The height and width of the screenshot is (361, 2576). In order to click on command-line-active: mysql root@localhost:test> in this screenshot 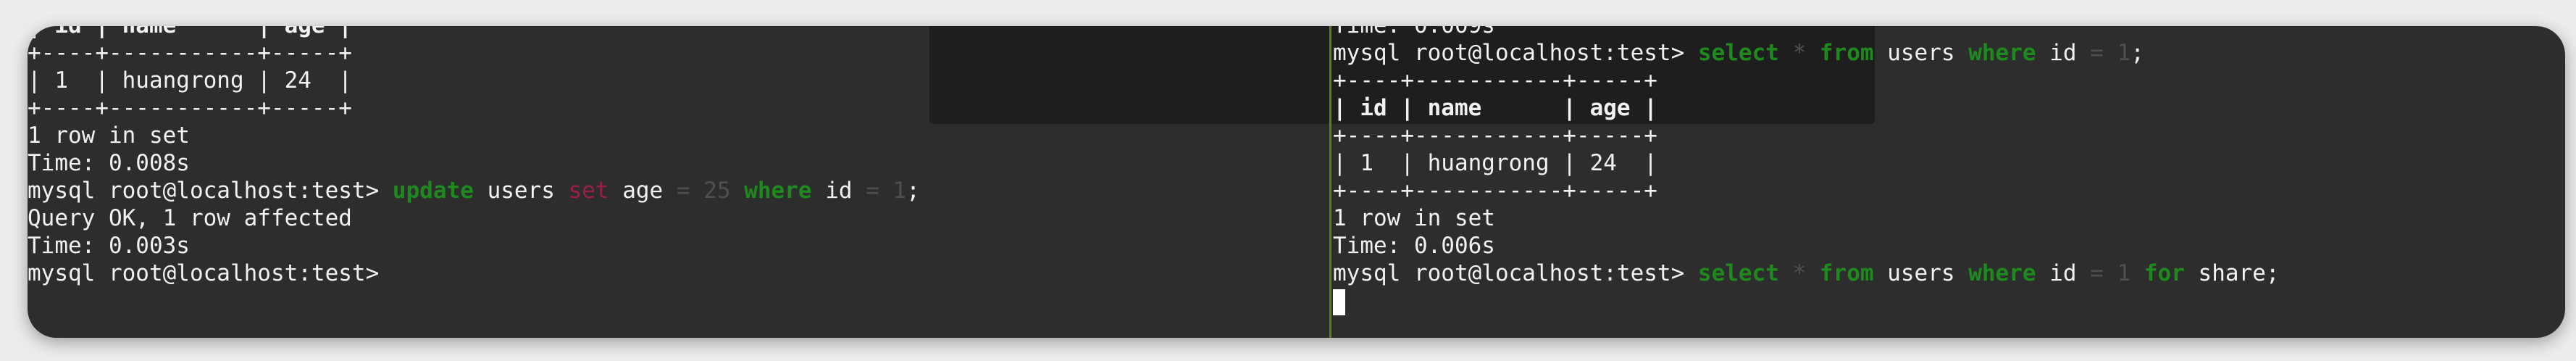, I will do `click(678, 273)`.